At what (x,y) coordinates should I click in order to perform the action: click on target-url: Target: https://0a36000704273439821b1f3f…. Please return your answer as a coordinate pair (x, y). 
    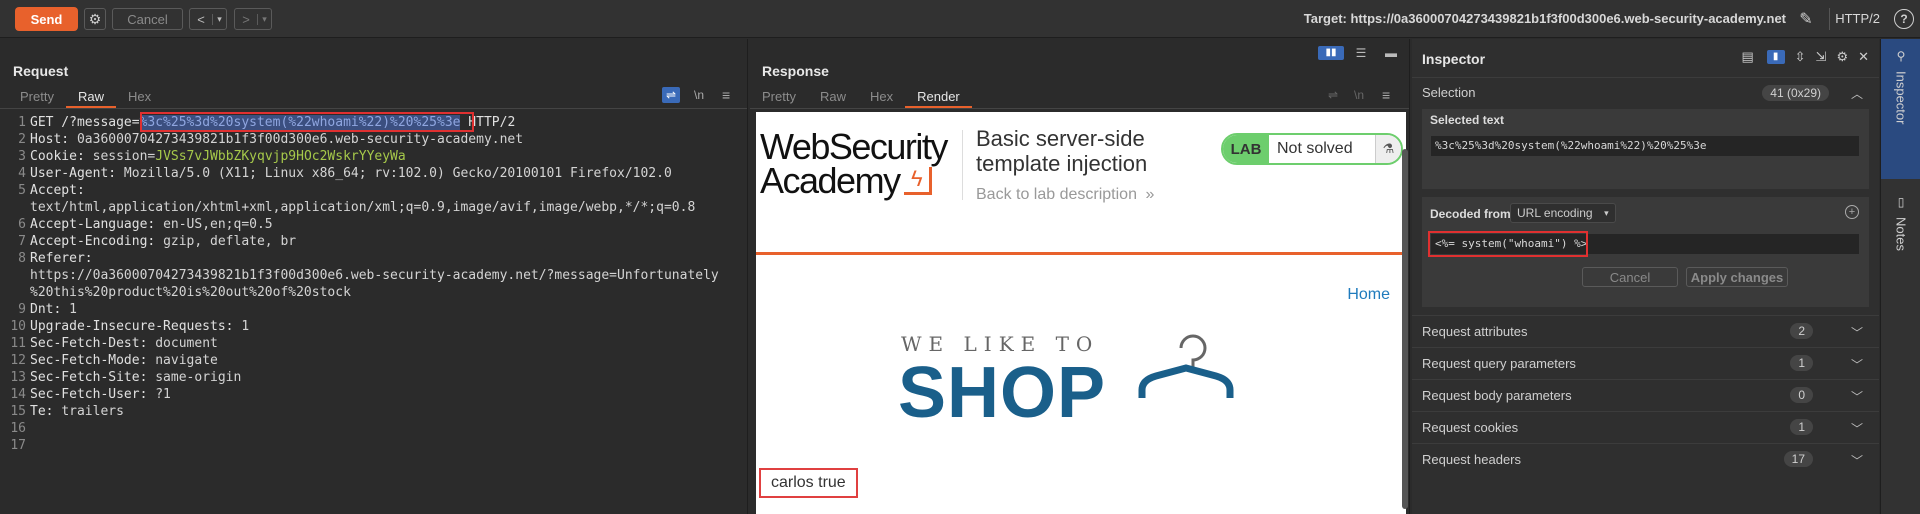
    Looking at the image, I should click on (1545, 18).